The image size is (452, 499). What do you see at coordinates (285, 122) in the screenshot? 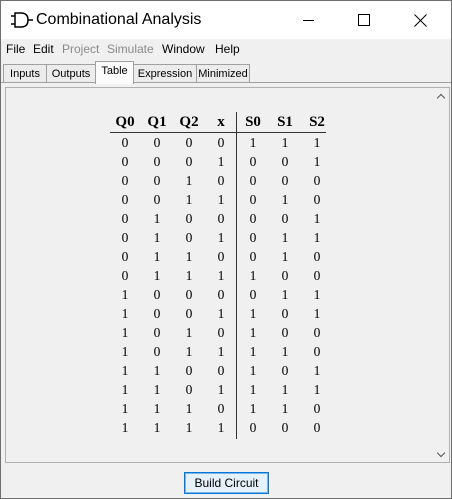
I see `column-header: S1` at bounding box center [285, 122].